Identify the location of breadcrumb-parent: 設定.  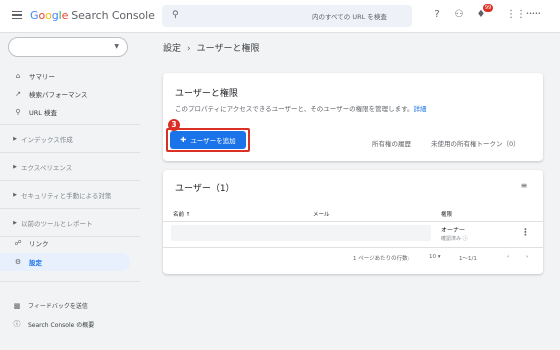
(172, 49).